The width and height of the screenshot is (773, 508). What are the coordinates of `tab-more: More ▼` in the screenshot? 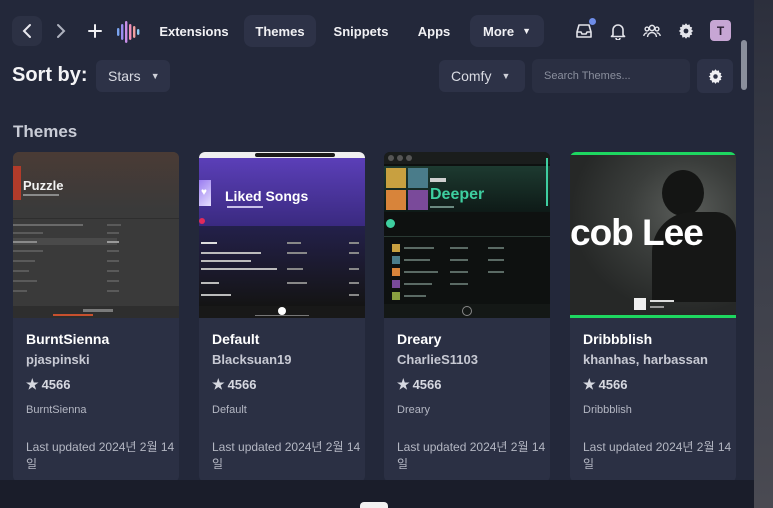 It's located at (507, 31).